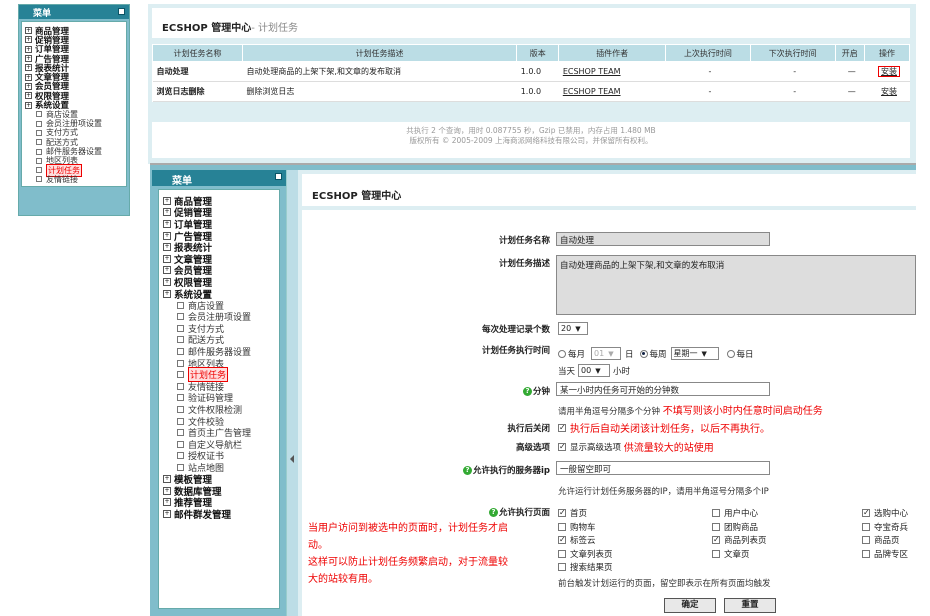  I want to click on weekly-radio, so click(643, 353).